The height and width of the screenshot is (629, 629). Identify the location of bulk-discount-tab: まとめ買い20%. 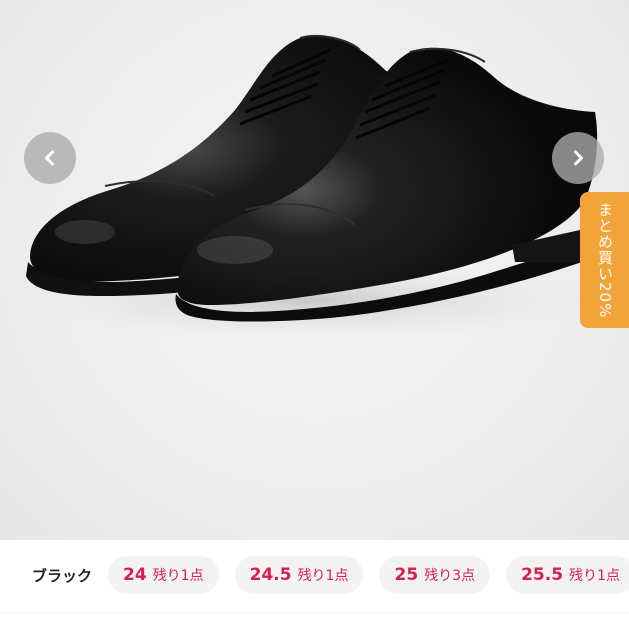
(604, 260).